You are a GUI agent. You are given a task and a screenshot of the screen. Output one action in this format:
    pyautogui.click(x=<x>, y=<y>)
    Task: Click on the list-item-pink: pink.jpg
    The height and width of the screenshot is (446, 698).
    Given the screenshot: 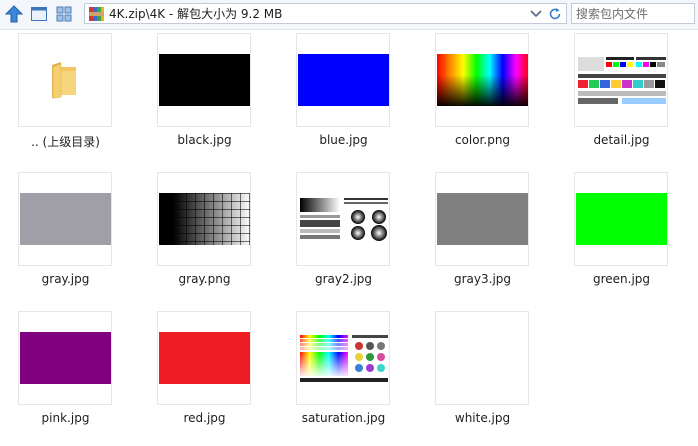 What is the action you would take?
    pyautogui.click(x=69, y=378)
    